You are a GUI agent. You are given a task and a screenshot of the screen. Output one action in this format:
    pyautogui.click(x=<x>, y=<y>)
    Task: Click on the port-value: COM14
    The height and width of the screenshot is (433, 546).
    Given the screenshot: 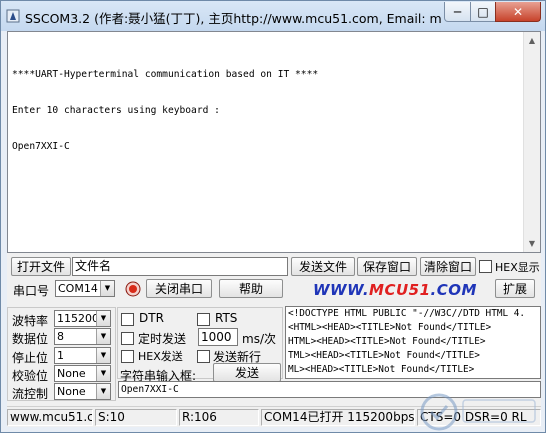 What is the action you would take?
    pyautogui.click(x=78, y=288)
    